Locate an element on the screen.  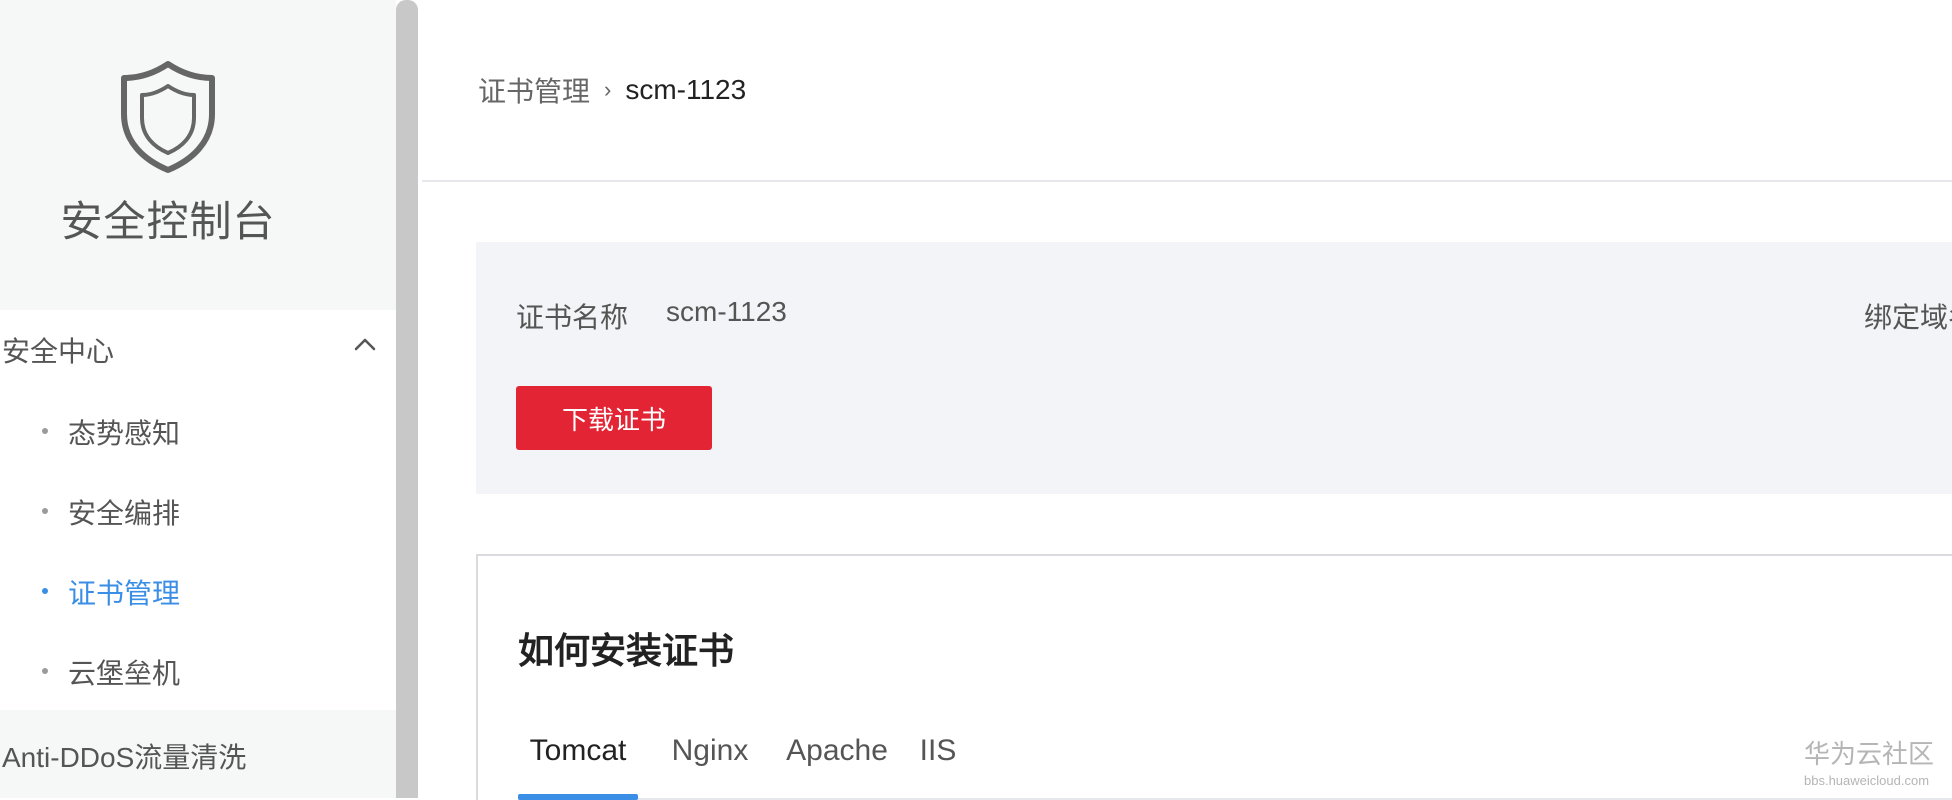
nav-group-anti-ddos: Anti-DDoS流量清洗 is located at coordinates (198, 754).